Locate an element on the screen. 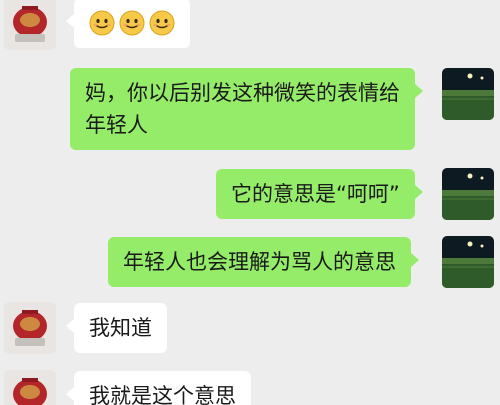 The width and height of the screenshot is (500, 405). emoji-row is located at coordinates (132, 23).